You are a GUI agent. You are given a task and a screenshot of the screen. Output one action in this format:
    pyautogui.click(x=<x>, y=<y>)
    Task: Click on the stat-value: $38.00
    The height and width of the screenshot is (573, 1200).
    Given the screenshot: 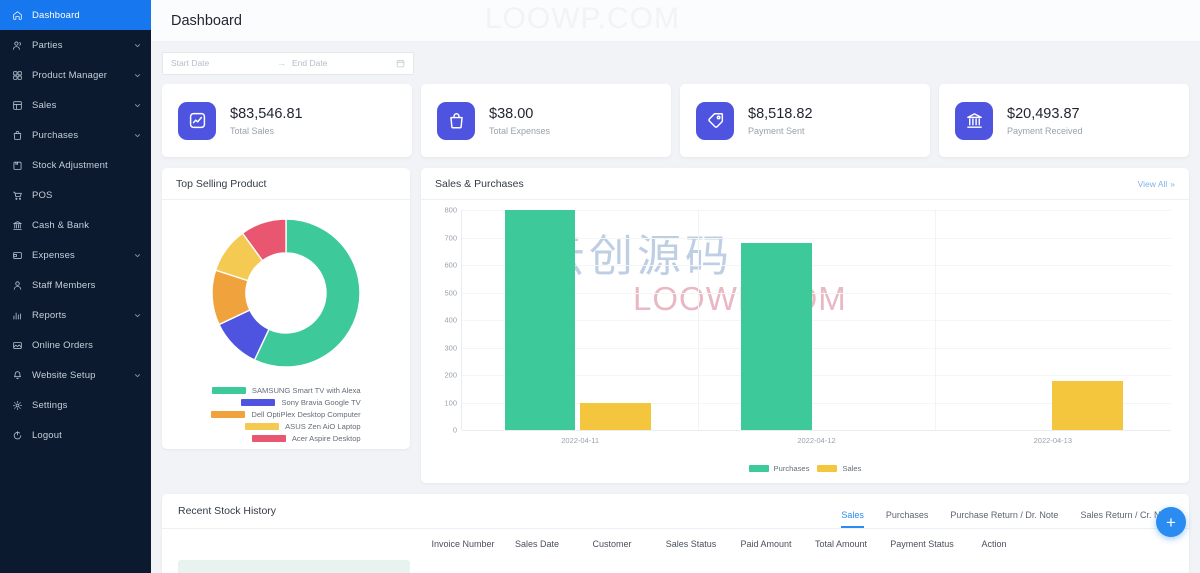 What is the action you would take?
    pyautogui.click(x=511, y=113)
    